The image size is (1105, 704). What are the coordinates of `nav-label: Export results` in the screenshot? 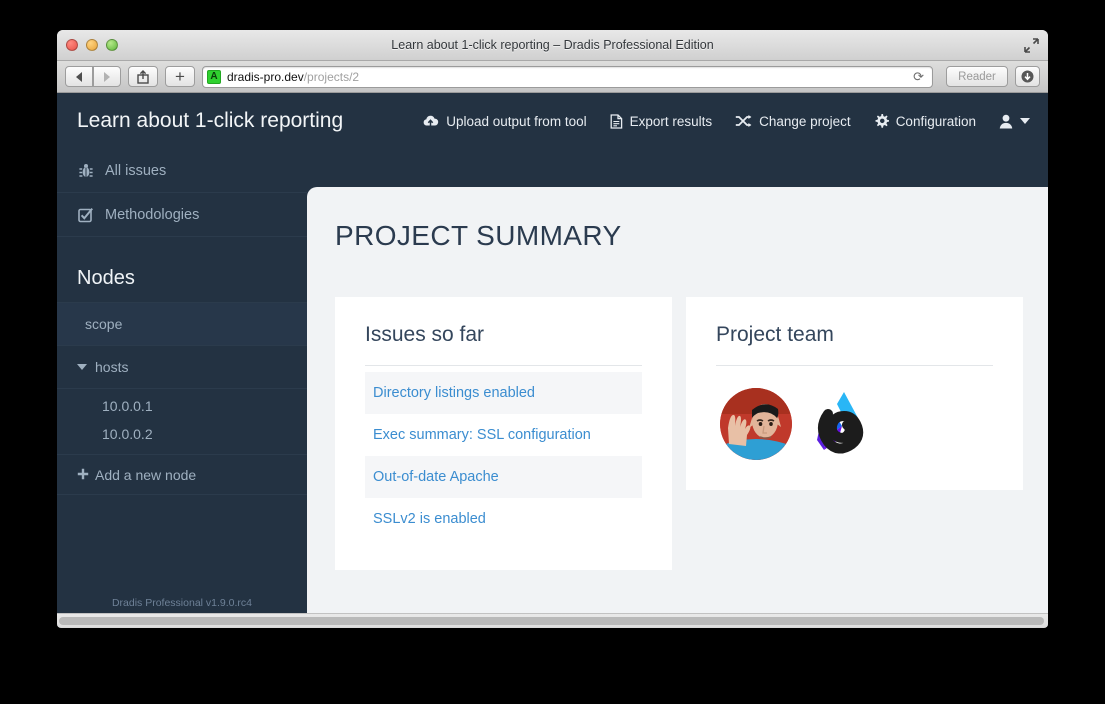 It's located at (671, 121).